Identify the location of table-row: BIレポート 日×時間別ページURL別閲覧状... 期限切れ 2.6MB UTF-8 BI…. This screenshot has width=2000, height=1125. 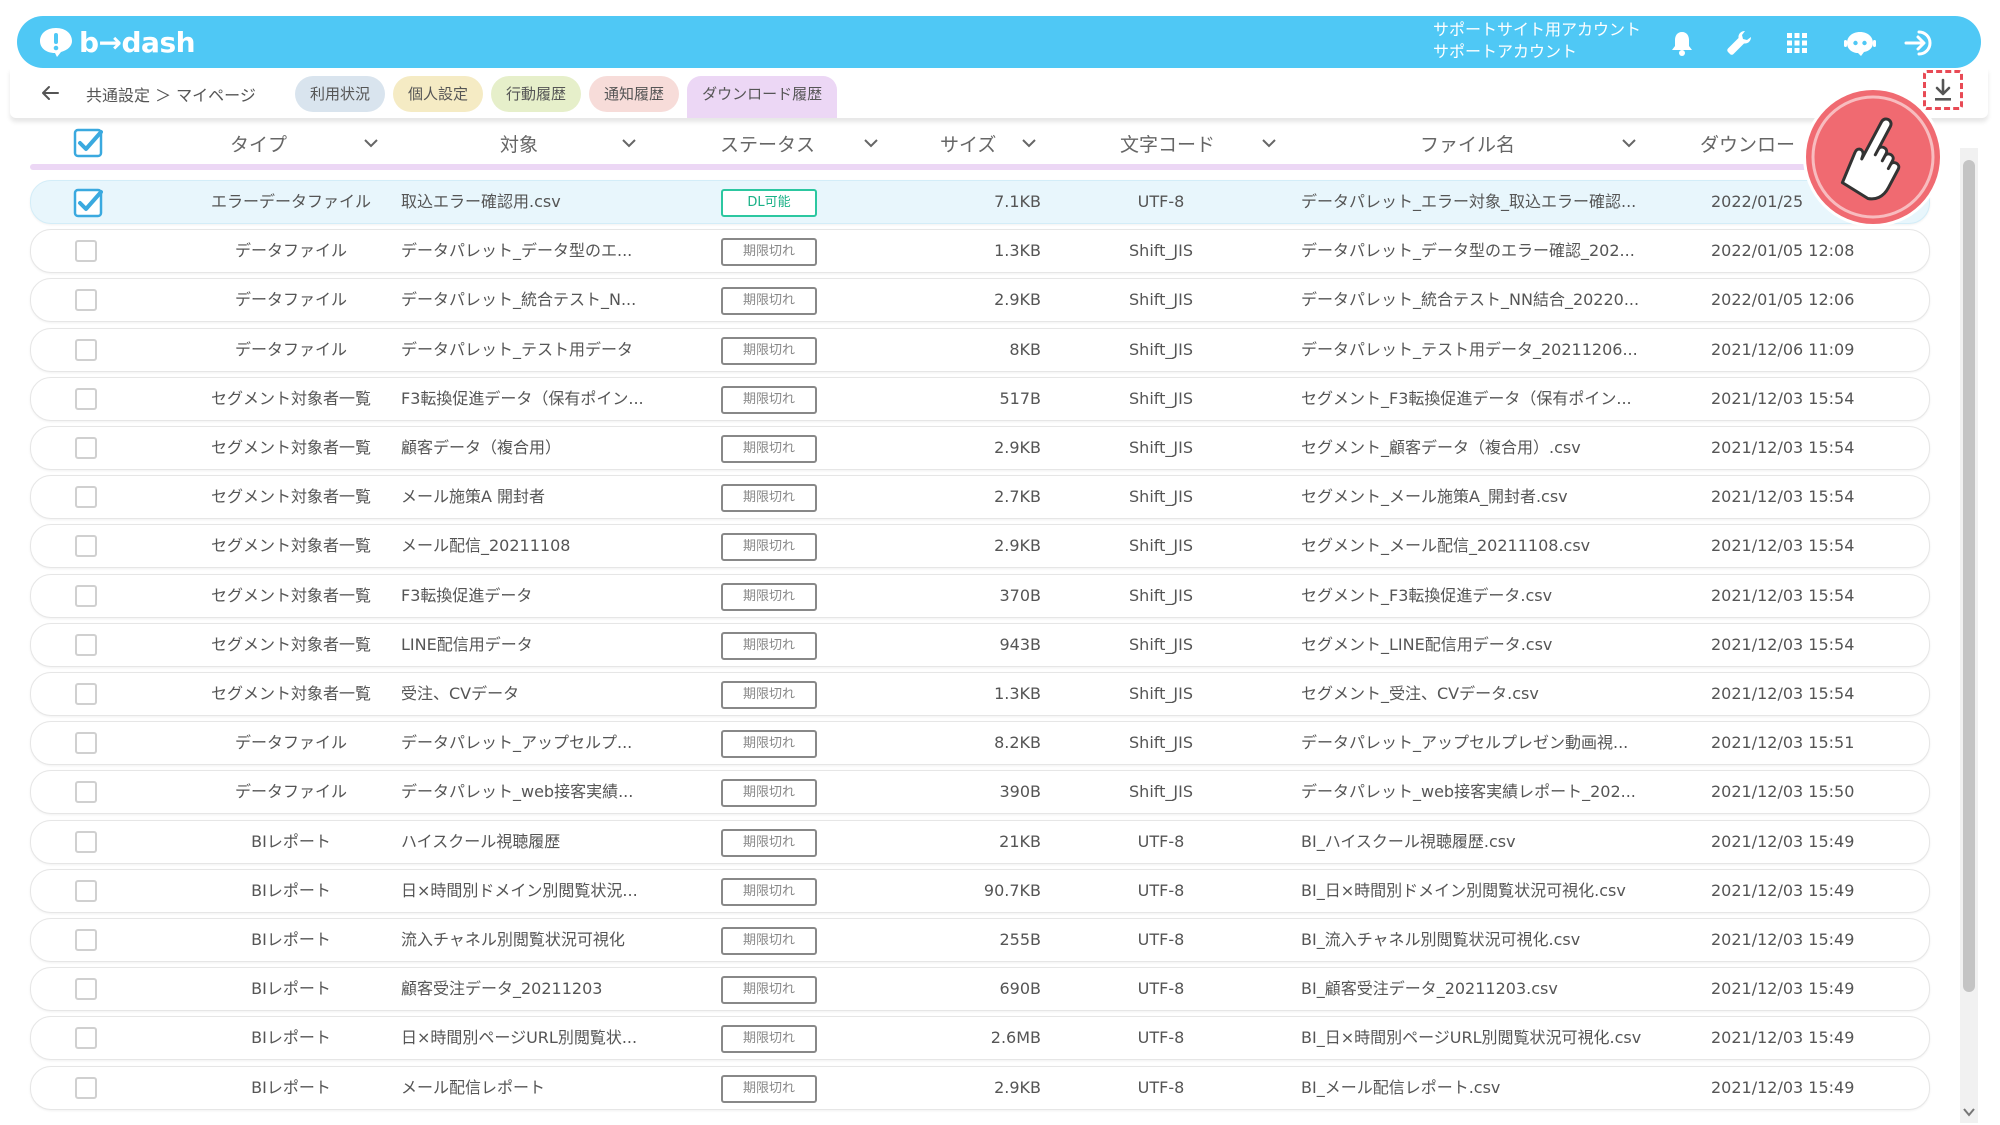
(980, 1038).